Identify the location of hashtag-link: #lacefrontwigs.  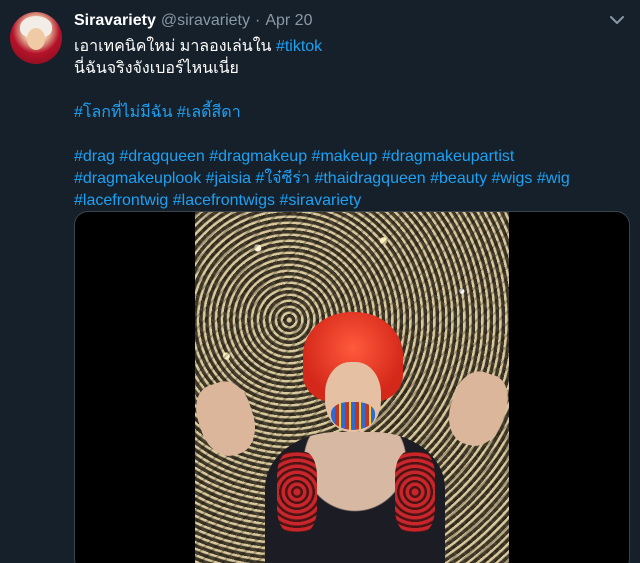
(224, 200).